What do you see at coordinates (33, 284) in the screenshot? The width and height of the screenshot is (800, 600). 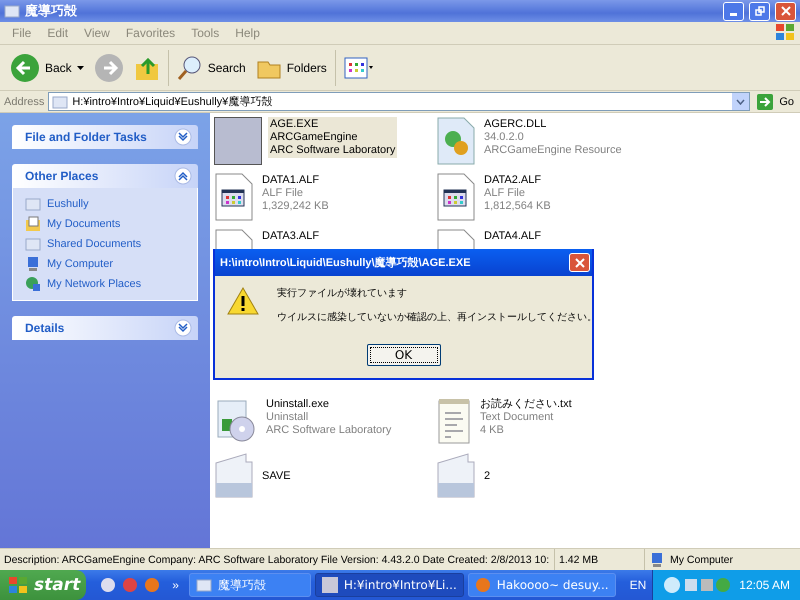 I see `globe-computer-icon` at bounding box center [33, 284].